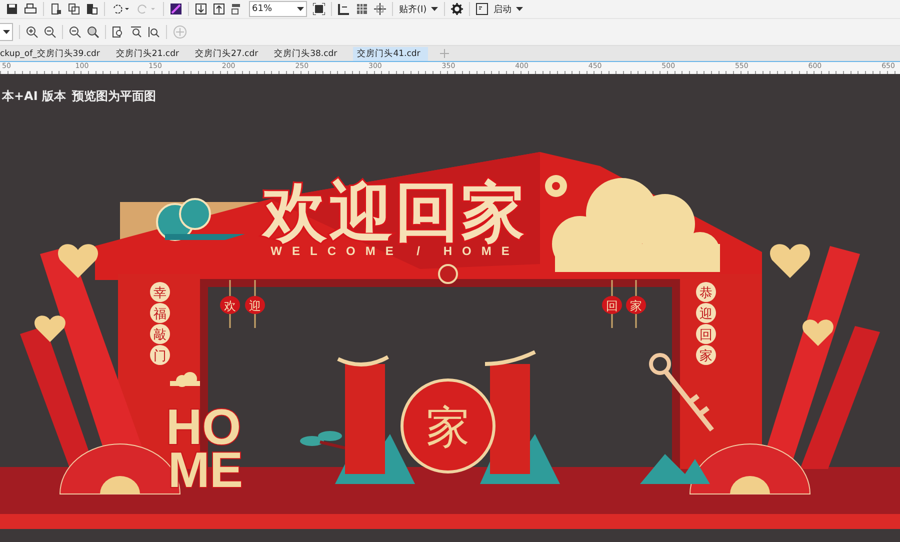  What do you see at coordinates (160, 325) in the screenshot?
I see `vertical-slogan: 幸福敲门` at bounding box center [160, 325].